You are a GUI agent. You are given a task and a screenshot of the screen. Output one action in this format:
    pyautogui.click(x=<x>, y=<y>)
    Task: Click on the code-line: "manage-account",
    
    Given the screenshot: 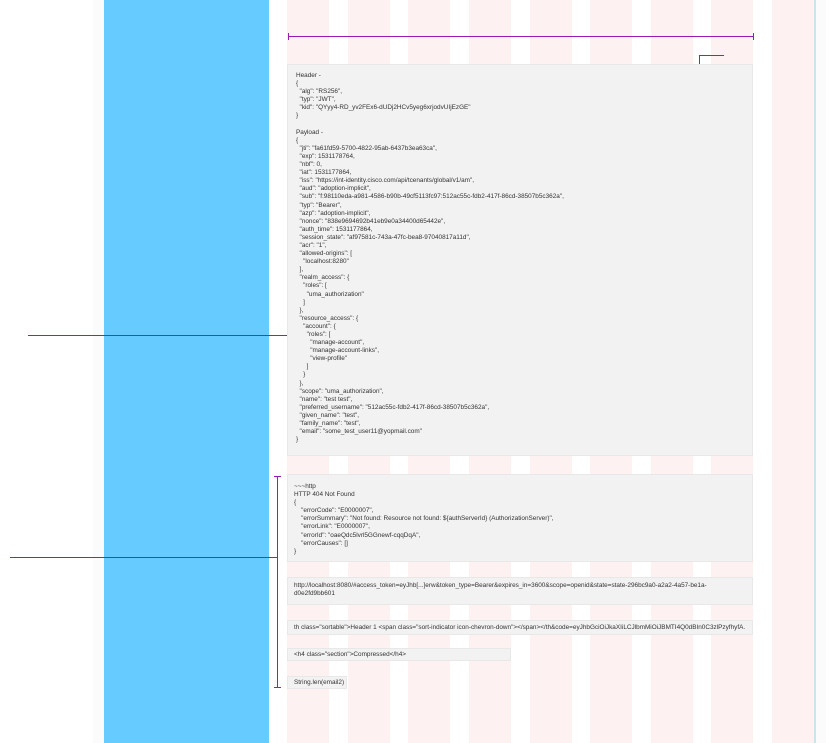 What is the action you would take?
    pyautogui.click(x=330, y=343)
    